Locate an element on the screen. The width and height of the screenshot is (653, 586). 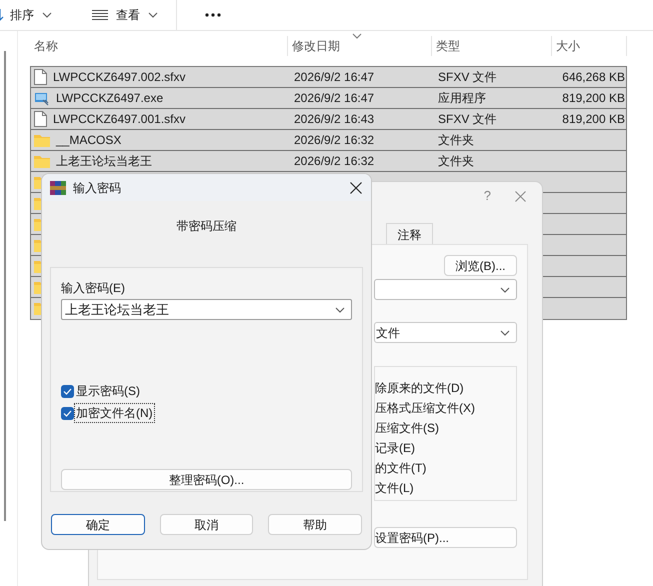
application-icon is located at coordinates (42, 98).